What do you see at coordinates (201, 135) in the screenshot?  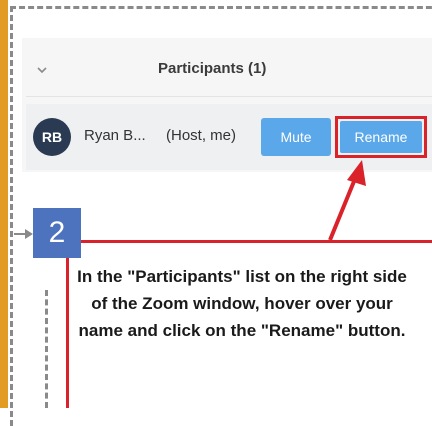 I see `participant-role: (Host, me)` at bounding box center [201, 135].